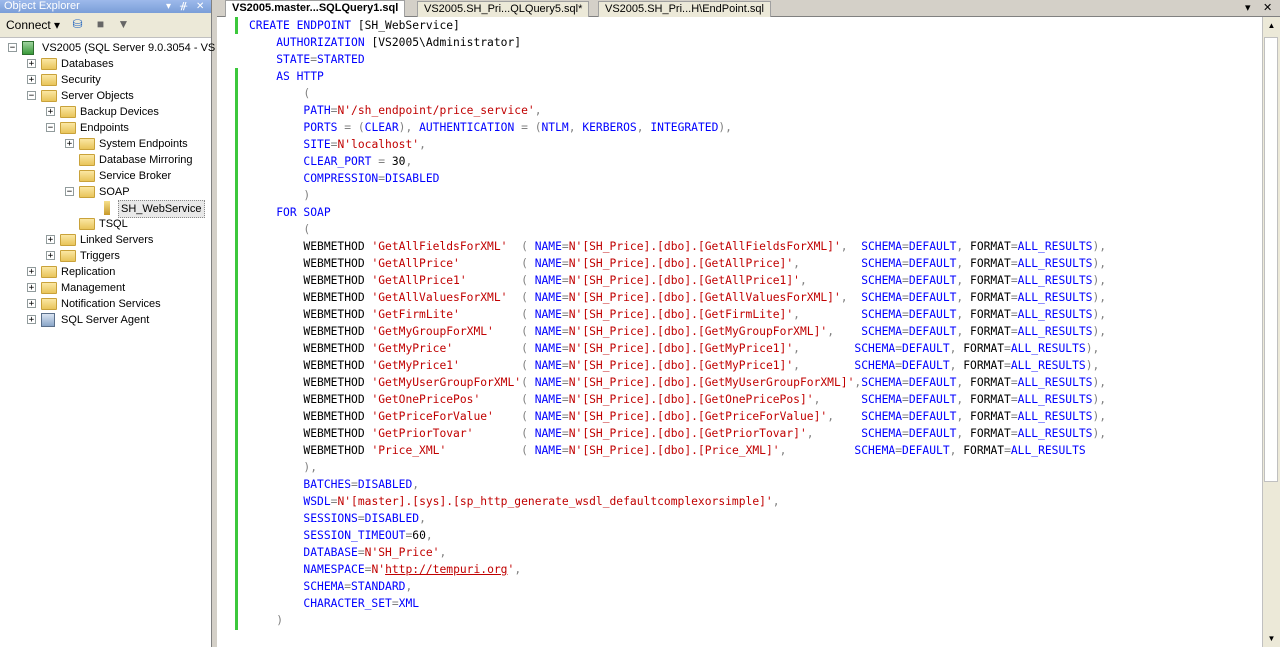 The image size is (1280, 647). Describe the element at coordinates (93, 288) in the screenshot. I see `tree-node-label: Management` at that location.